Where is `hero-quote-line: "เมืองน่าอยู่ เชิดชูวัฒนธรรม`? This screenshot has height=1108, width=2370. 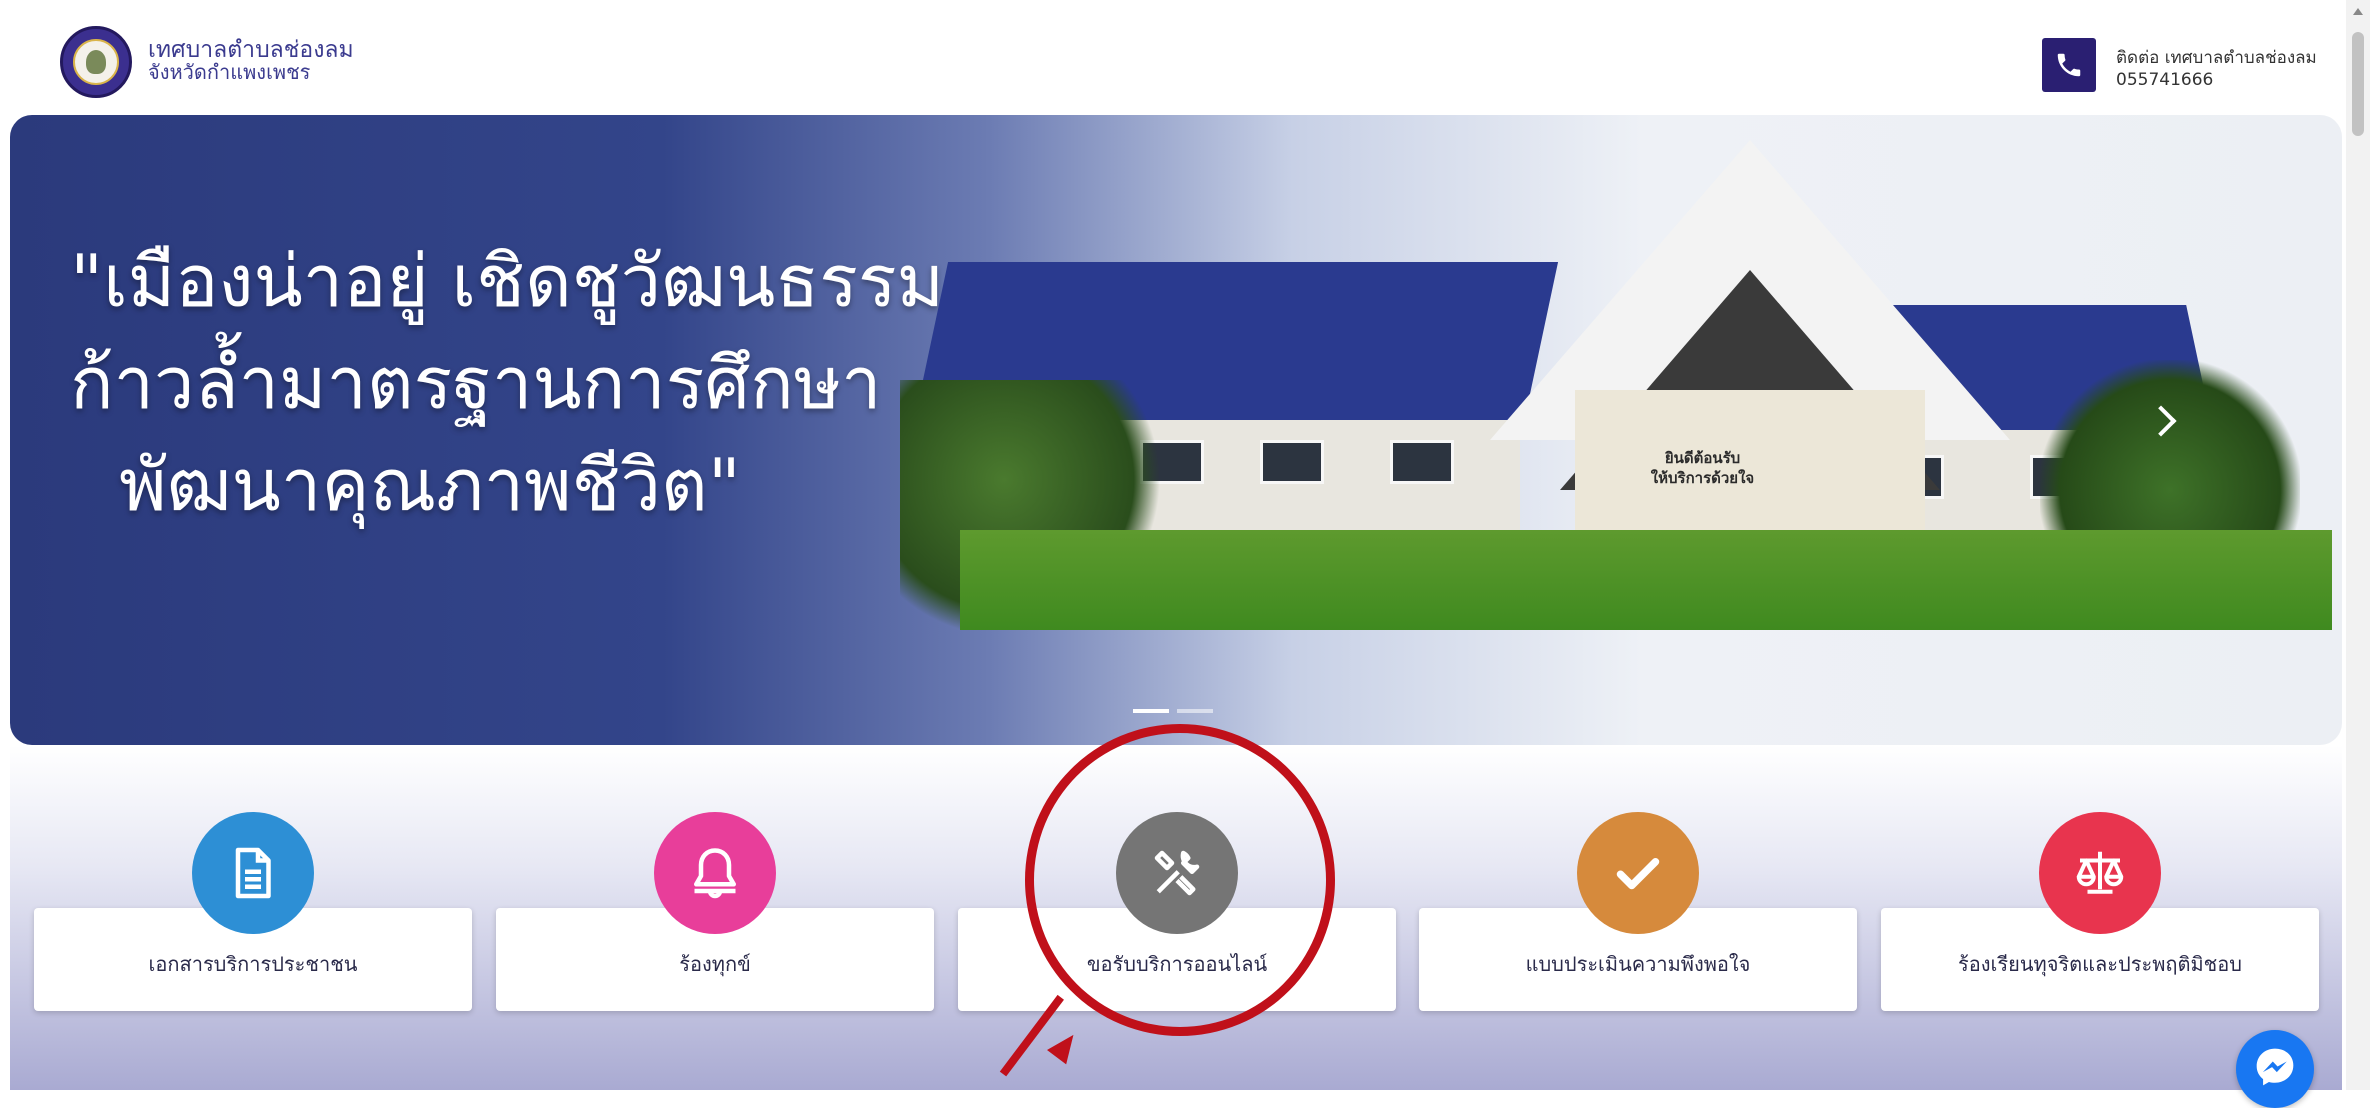 hero-quote-line: "เมืองน่าอยู่ เชิดชูวัฒนธรรม is located at coordinates (507, 281).